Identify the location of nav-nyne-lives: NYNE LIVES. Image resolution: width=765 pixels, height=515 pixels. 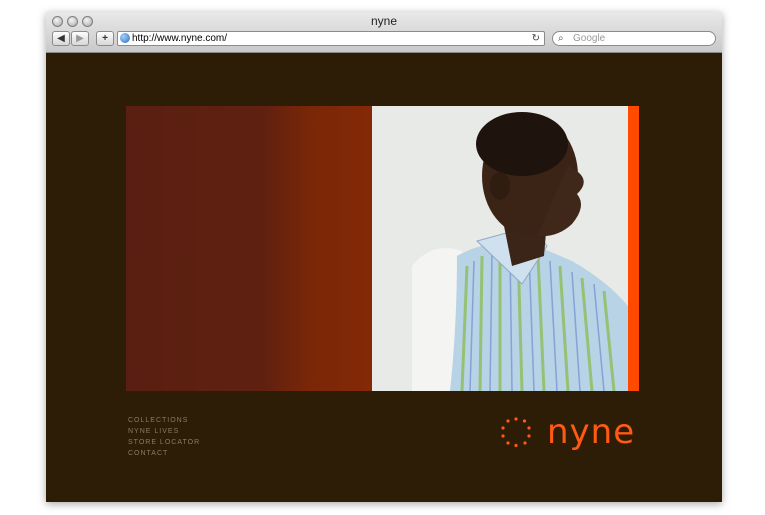
(164, 431).